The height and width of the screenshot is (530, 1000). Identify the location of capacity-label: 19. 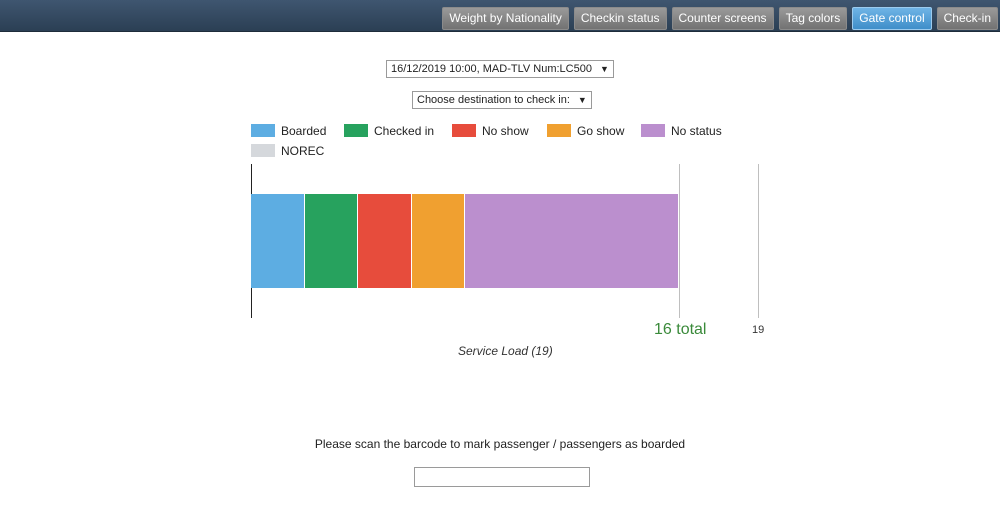
(758, 330).